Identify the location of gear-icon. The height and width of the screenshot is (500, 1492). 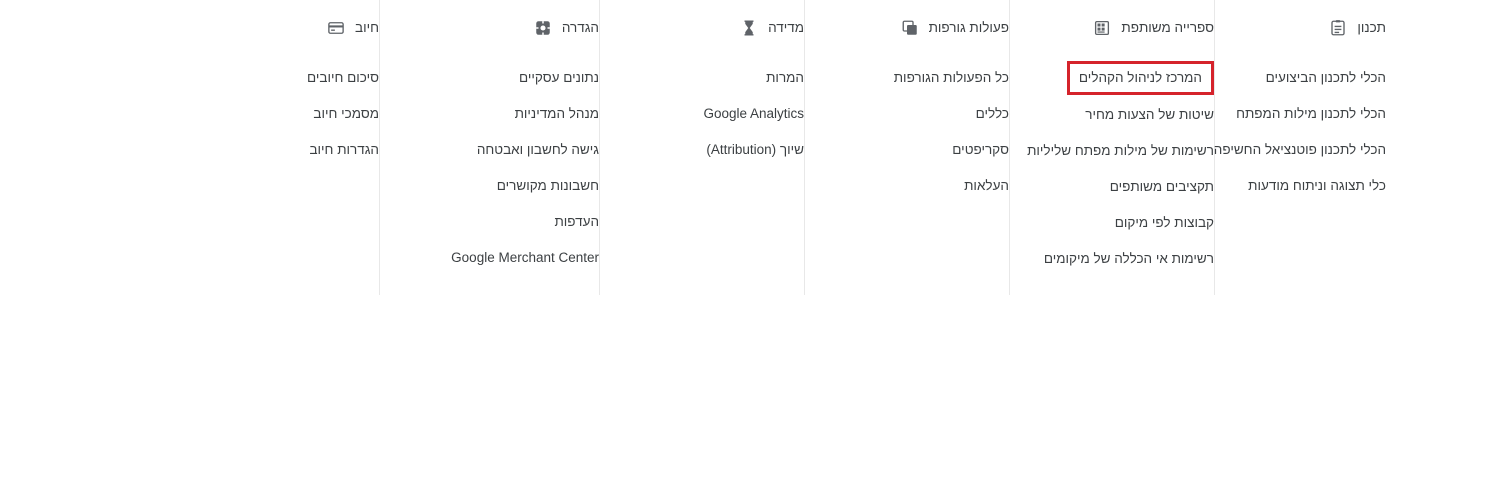
(543, 28).